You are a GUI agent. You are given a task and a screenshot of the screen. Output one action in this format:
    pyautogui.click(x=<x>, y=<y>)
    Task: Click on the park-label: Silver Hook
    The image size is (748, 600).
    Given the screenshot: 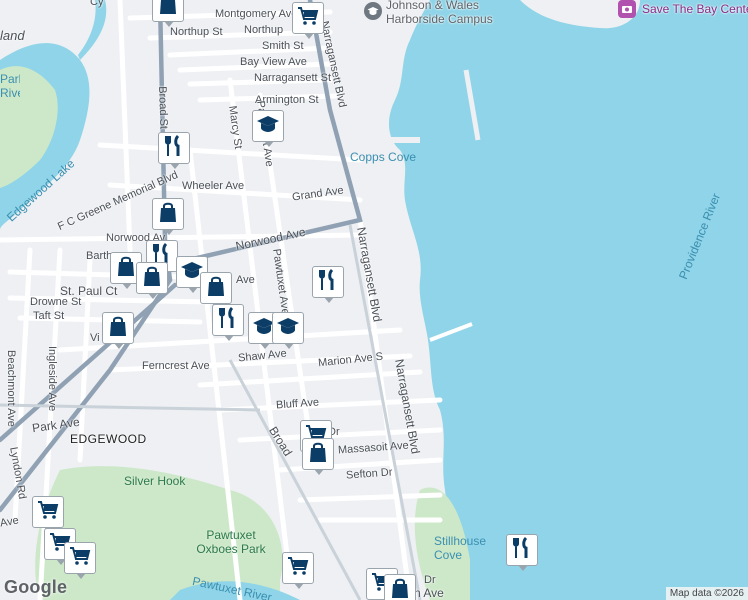 What is the action you would take?
    pyautogui.click(x=155, y=481)
    